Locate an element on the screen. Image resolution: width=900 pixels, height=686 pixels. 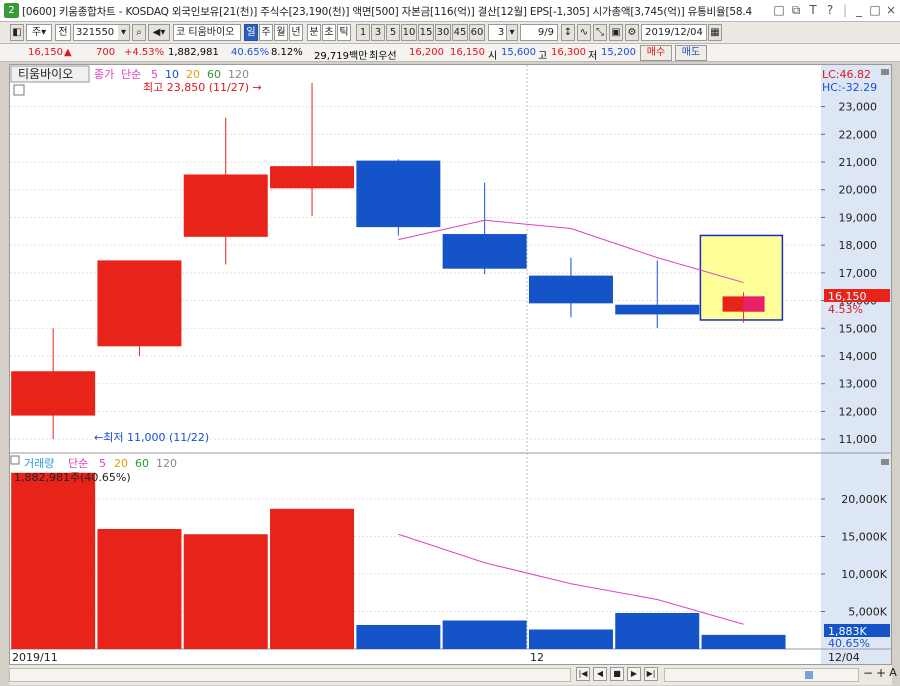
price-change-pct: +4.53% is located at coordinates (144, 52).